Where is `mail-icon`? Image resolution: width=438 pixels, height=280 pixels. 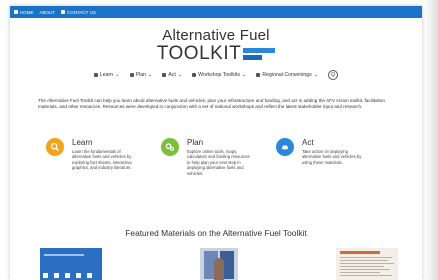
mail-icon is located at coordinates (63, 12).